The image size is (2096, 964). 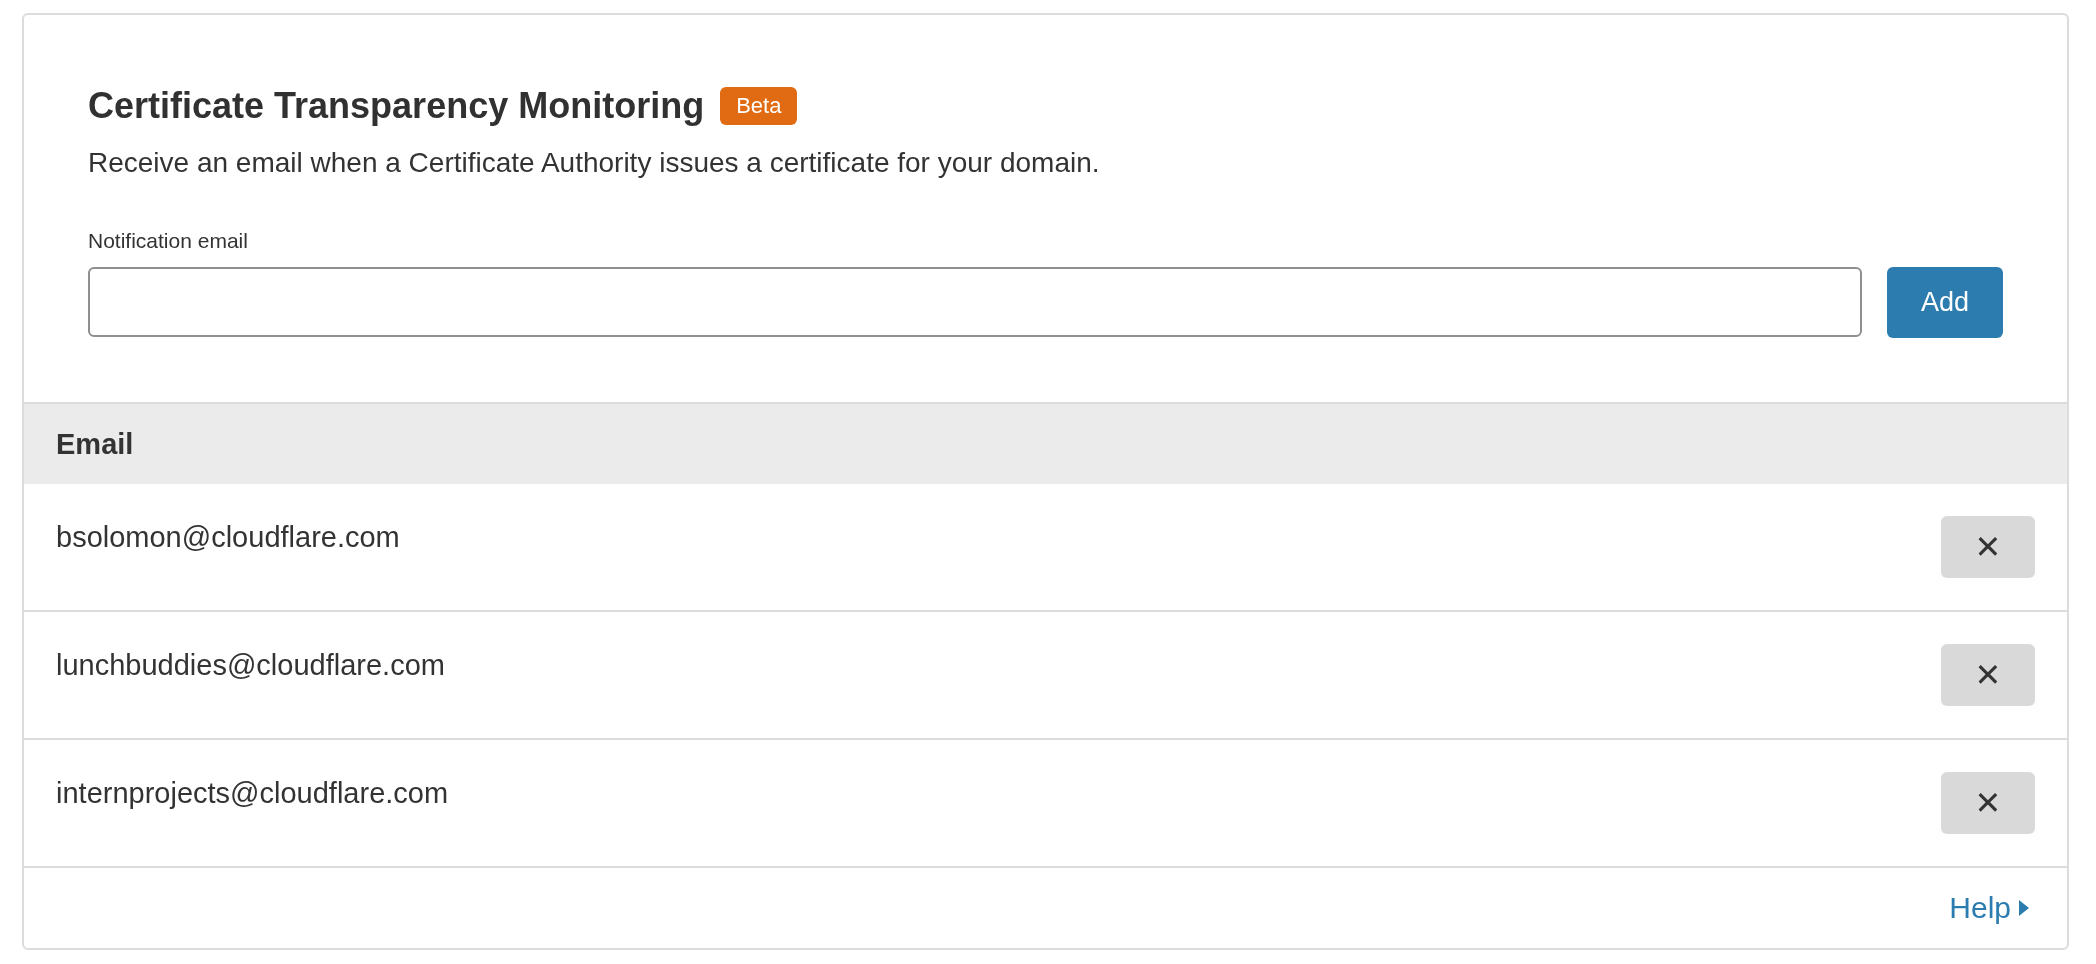 What do you see at coordinates (1945, 302) in the screenshot?
I see `add-button: Add` at bounding box center [1945, 302].